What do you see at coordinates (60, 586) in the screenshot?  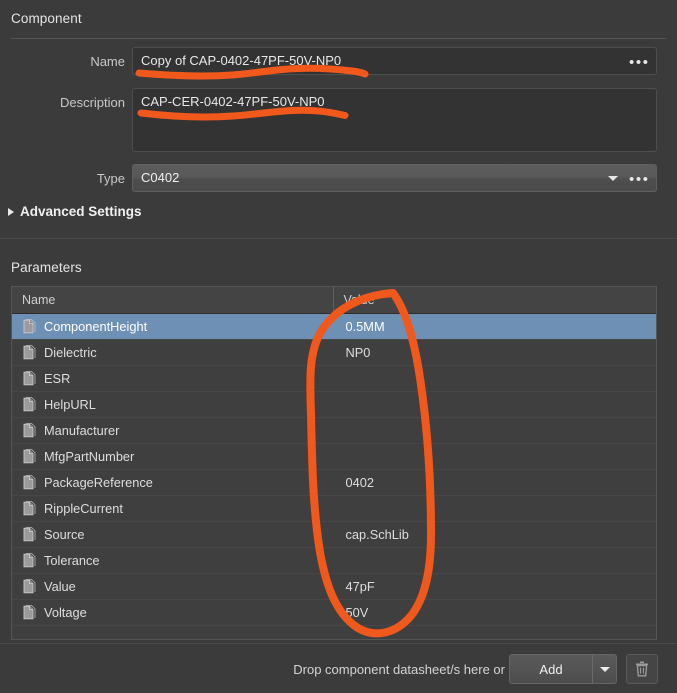 I see `parameter-name-text: Value` at bounding box center [60, 586].